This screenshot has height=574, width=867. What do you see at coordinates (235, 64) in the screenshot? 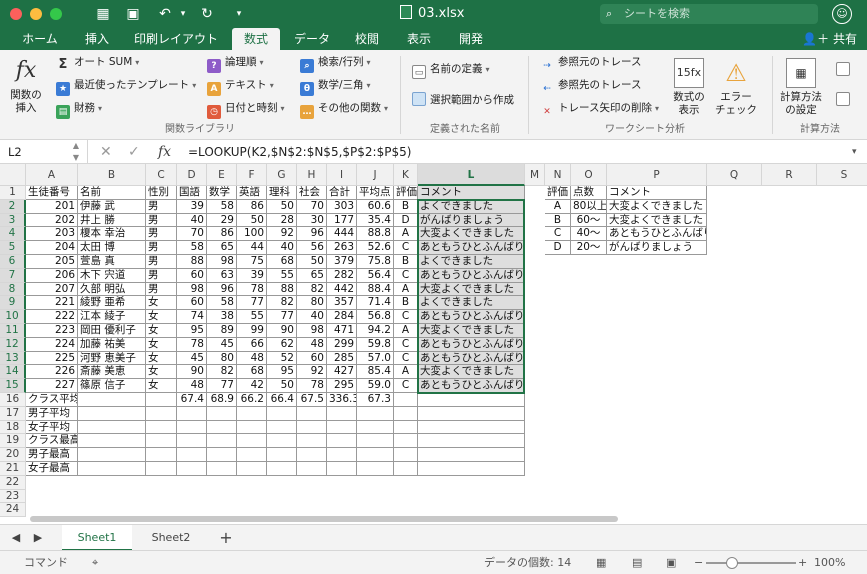
I see `logical-button: ? 論理順 ▾` at bounding box center [235, 64].